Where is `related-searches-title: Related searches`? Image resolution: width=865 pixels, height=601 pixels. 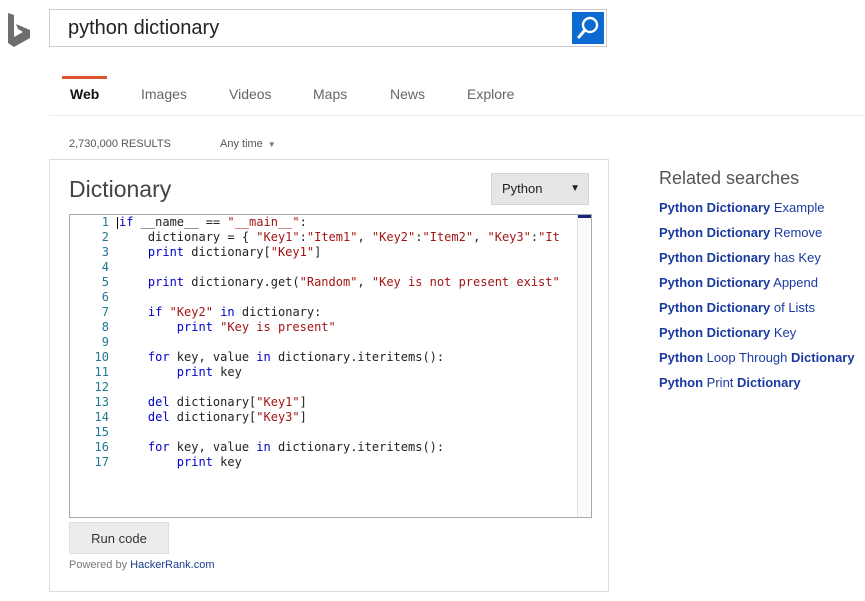 related-searches-title: Related searches is located at coordinates (729, 178).